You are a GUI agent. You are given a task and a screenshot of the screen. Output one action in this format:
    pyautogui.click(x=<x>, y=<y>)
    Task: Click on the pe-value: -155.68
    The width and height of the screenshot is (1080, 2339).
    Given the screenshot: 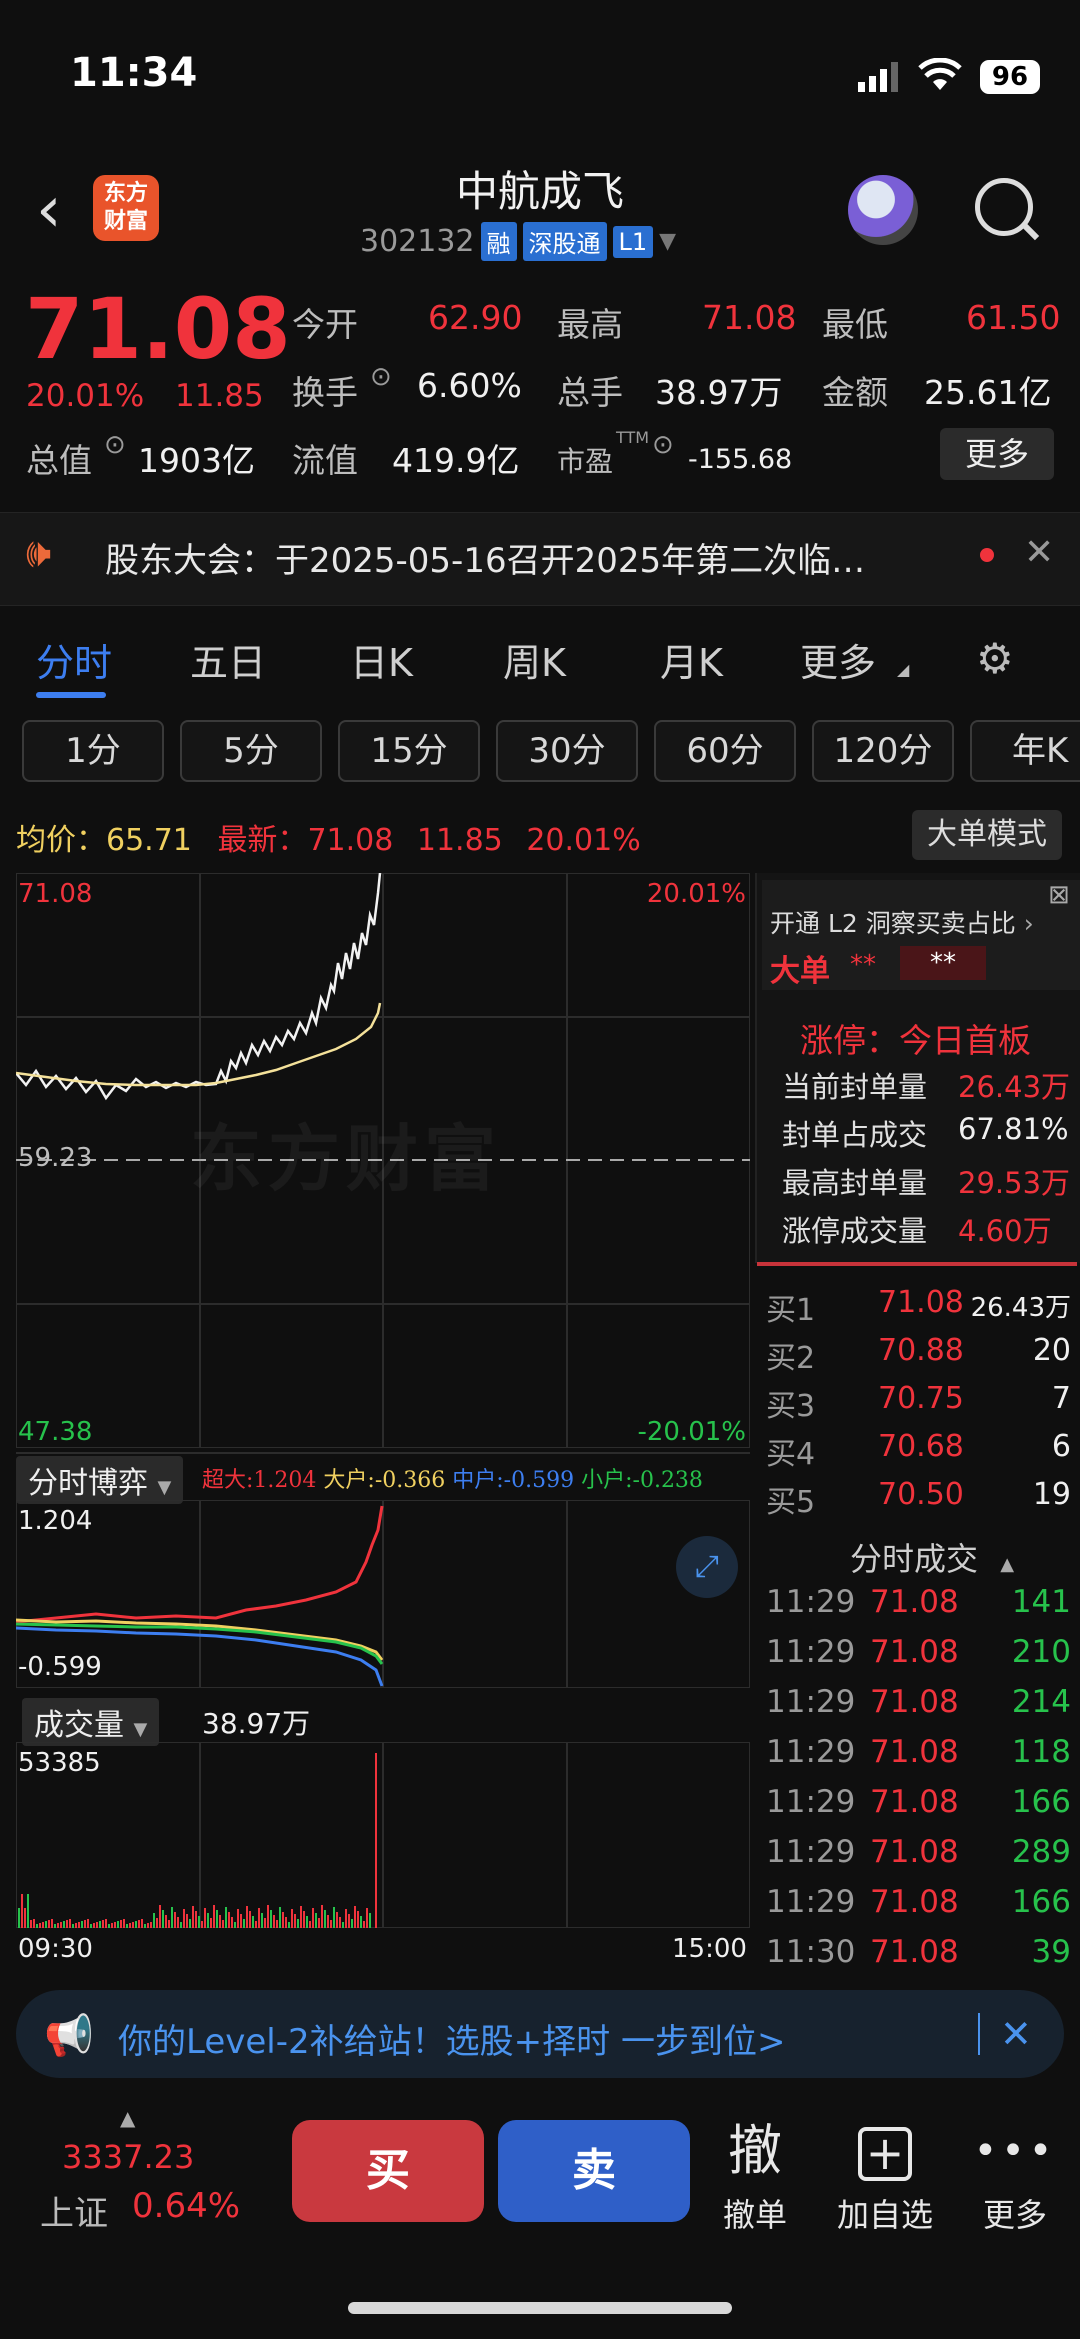 What is the action you would take?
    pyautogui.click(x=740, y=459)
    